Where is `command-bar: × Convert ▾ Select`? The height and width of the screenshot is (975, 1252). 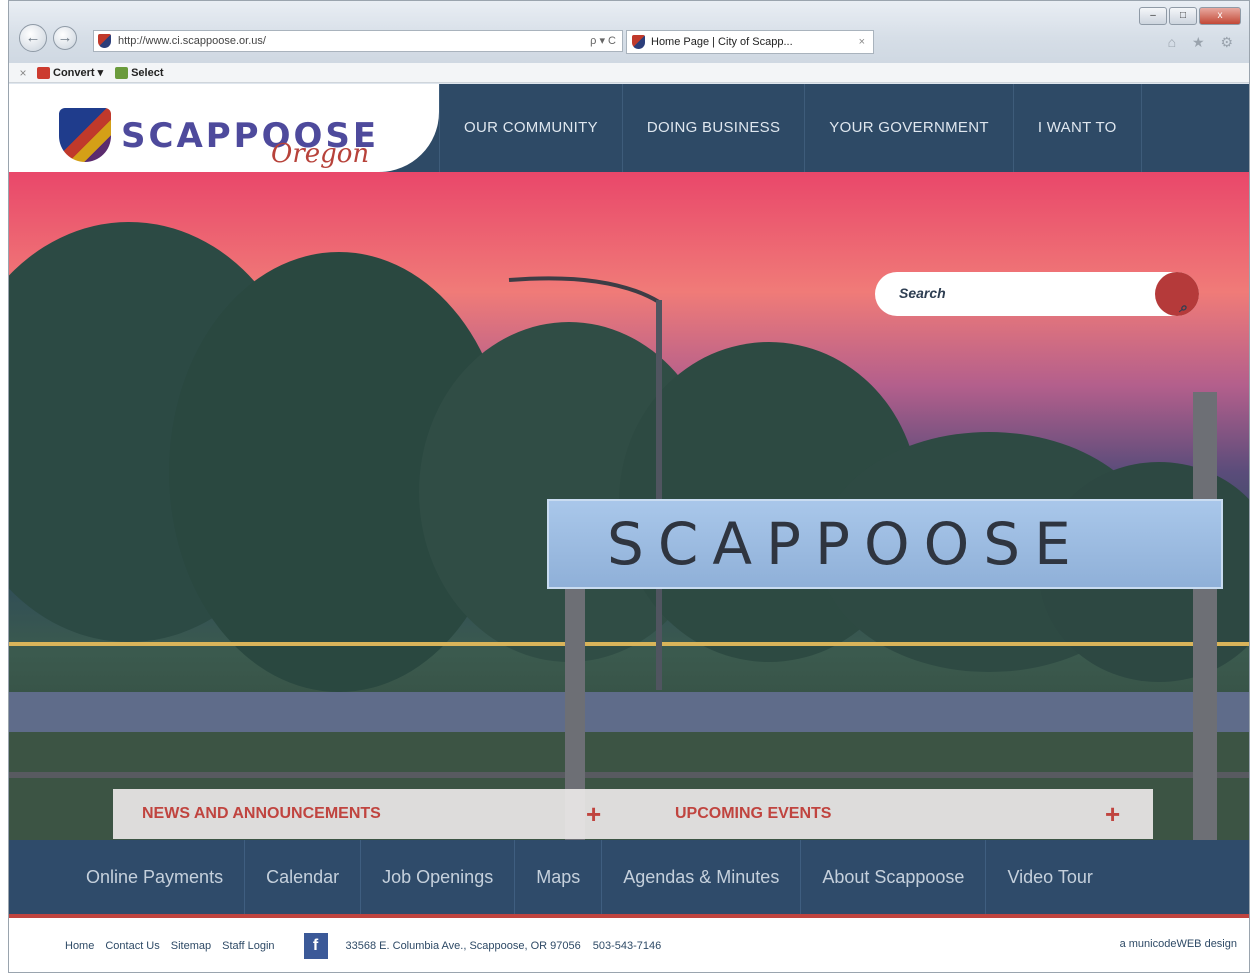 command-bar: × Convert ▾ Select is located at coordinates (629, 73).